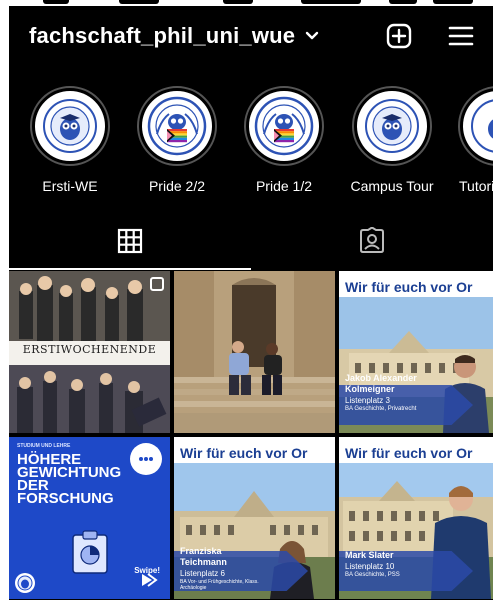 The width and height of the screenshot is (493, 600). I want to click on highlight-pride-2: Pride 2/2, so click(177, 140).